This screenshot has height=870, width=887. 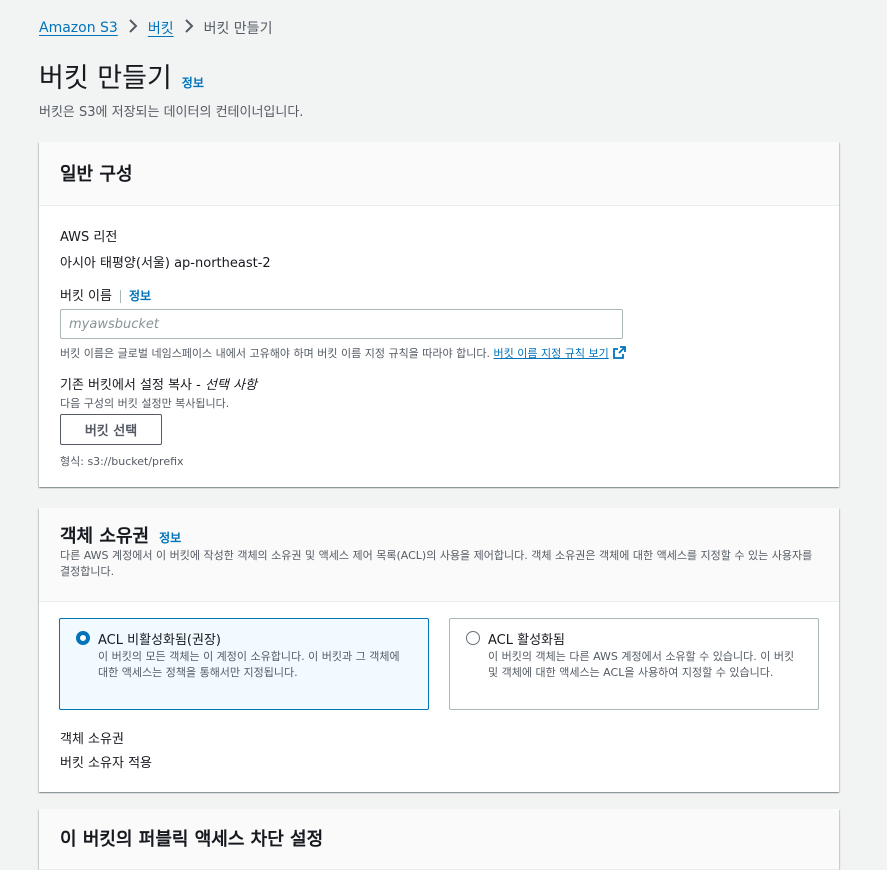 I want to click on page-title: 버킷 만들기, so click(x=105, y=78).